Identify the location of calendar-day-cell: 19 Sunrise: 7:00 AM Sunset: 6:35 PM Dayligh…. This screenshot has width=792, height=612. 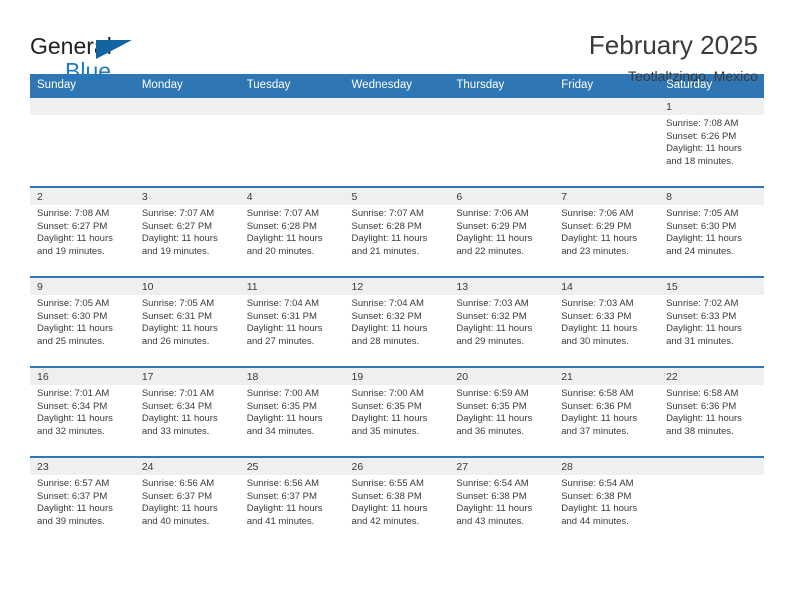
(397, 411).